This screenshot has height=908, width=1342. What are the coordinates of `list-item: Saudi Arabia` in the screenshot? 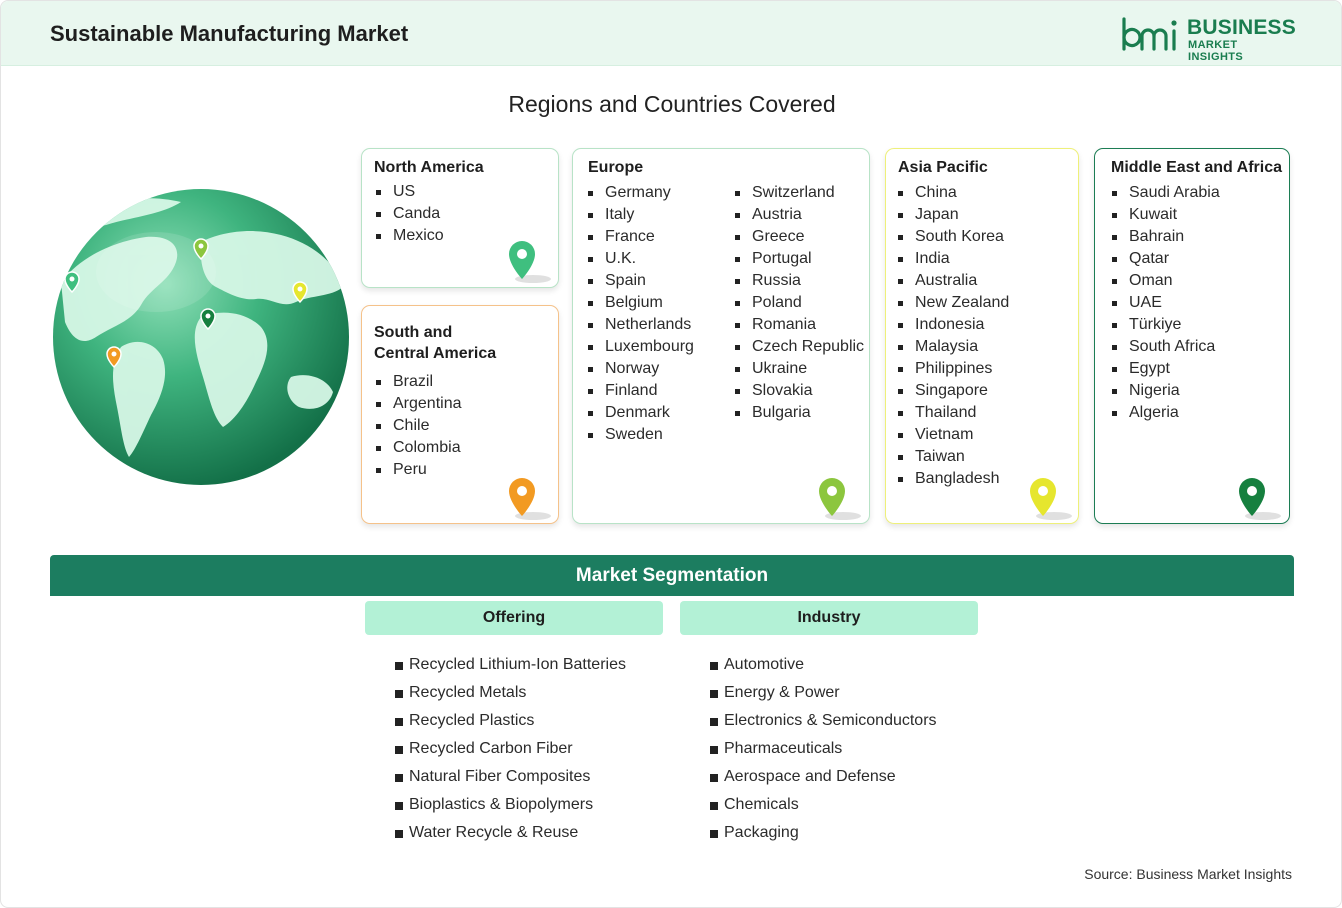 It's located at (1166, 193).